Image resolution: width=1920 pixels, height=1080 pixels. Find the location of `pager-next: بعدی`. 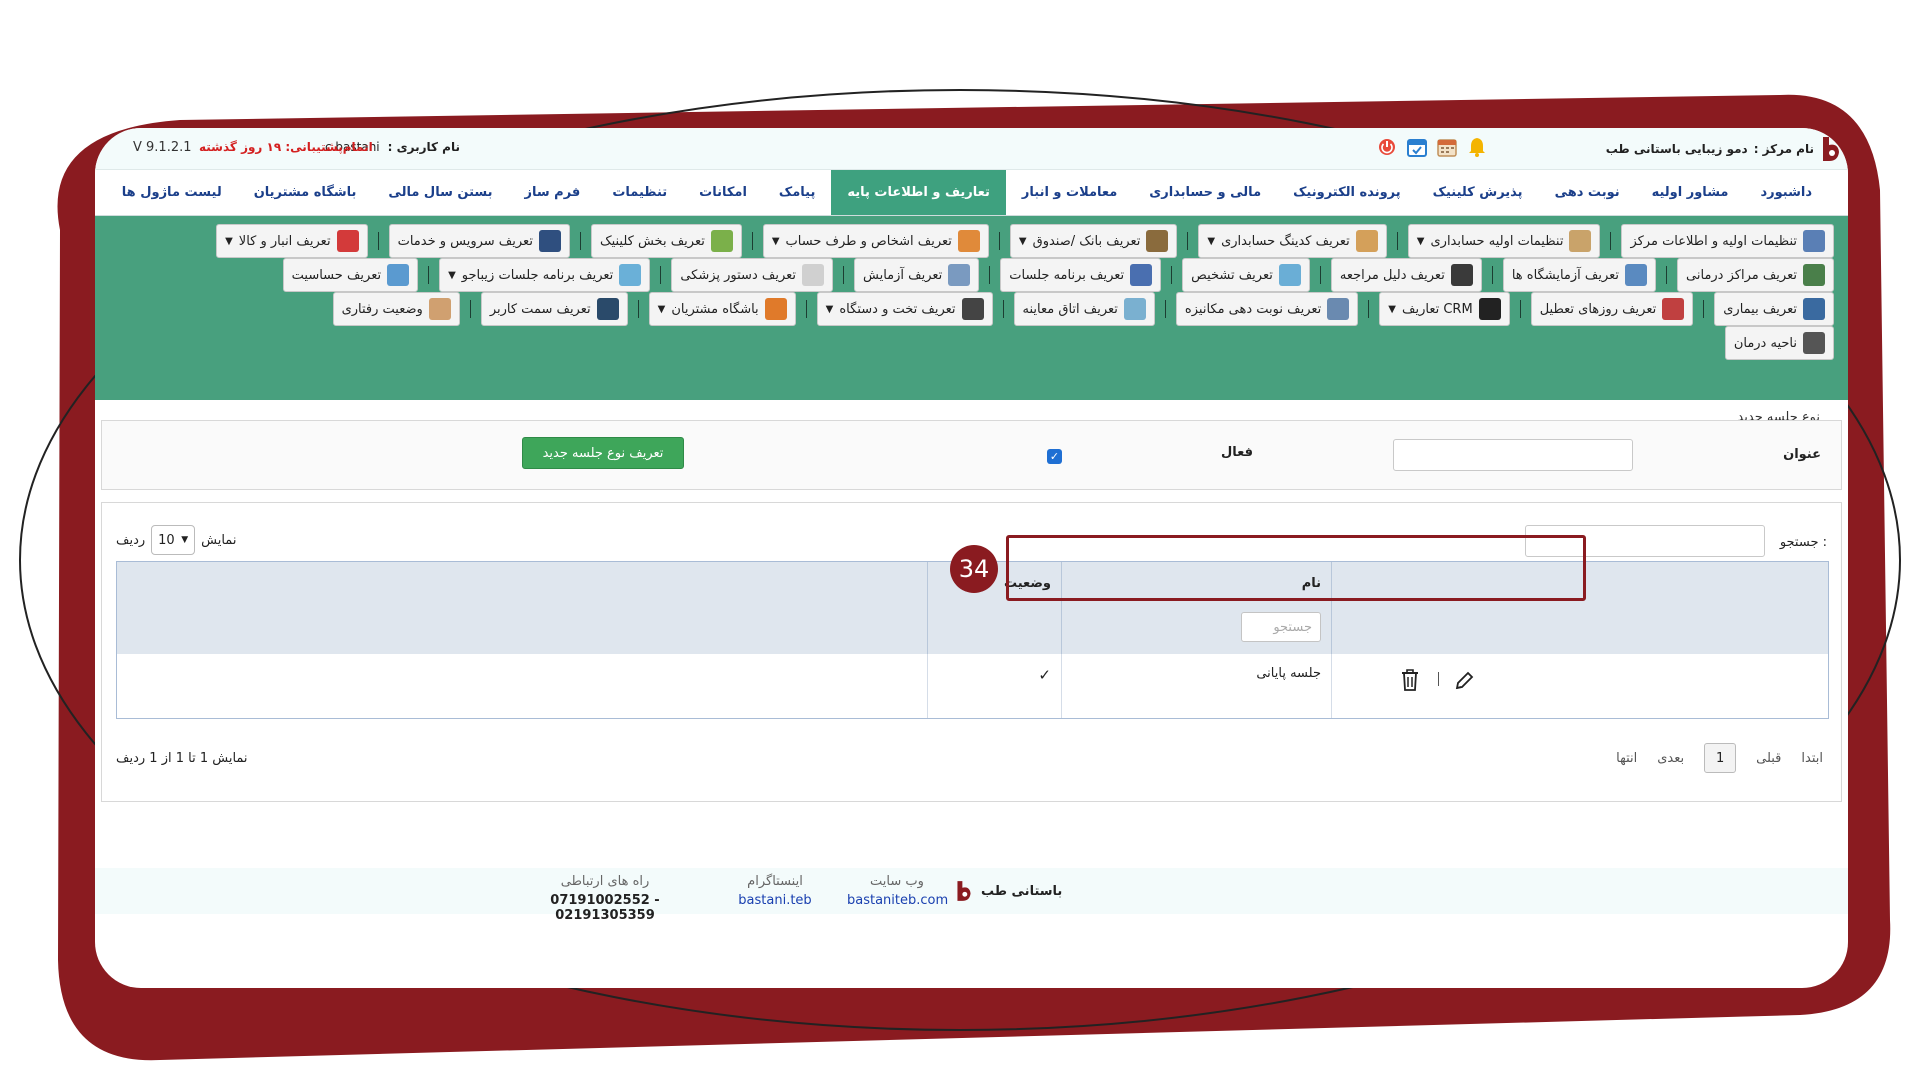

pager-next: بعدی is located at coordinates (1670, 758).